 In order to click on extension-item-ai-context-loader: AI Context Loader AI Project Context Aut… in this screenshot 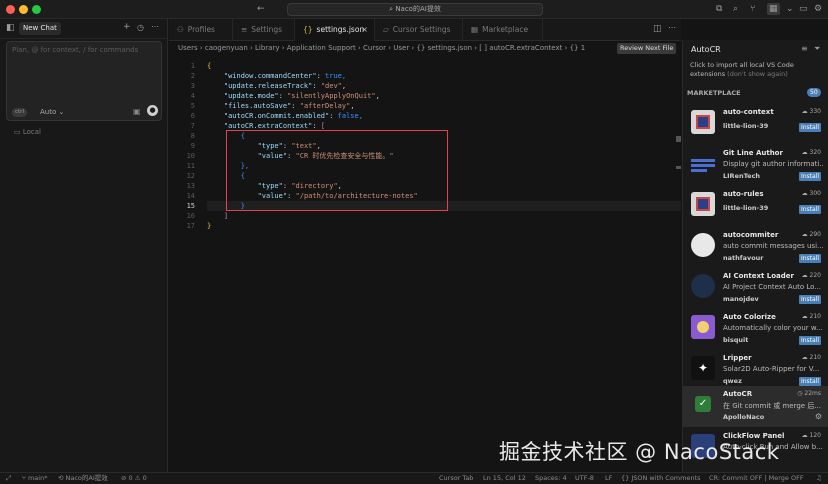, I will do `click(755, 288)`.